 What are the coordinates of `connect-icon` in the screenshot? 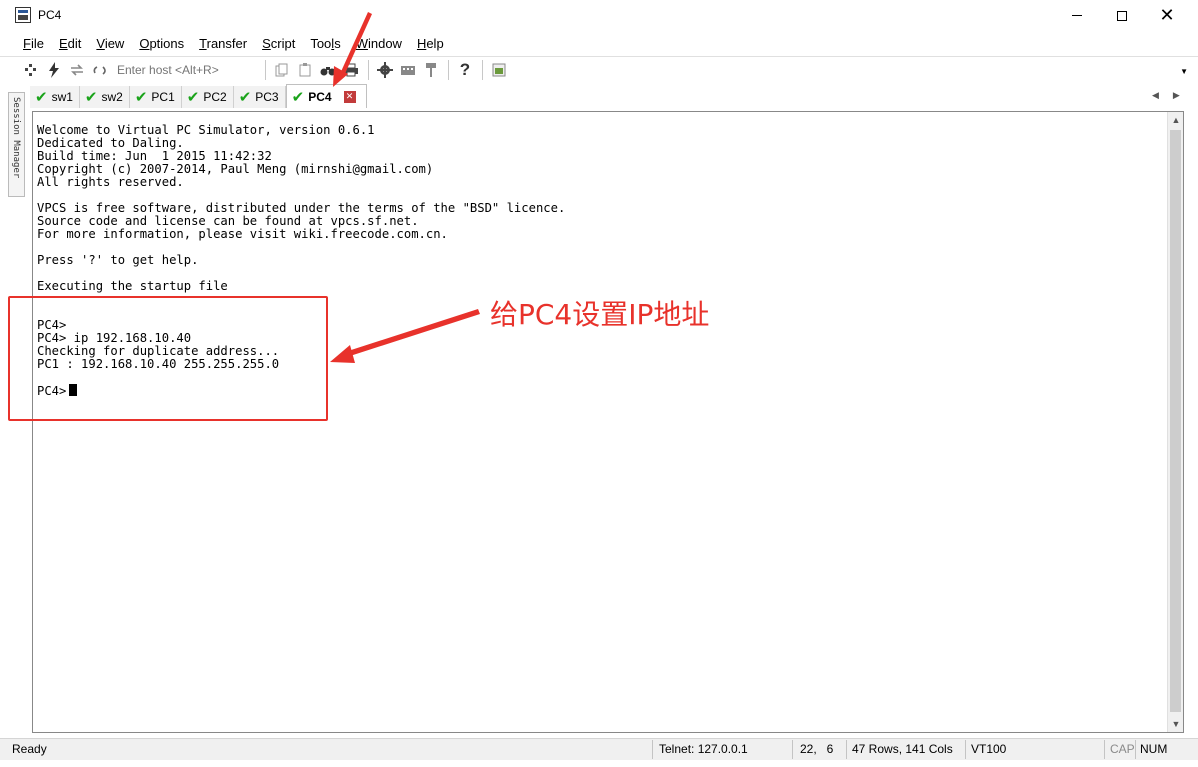 It's located at (31, 70).